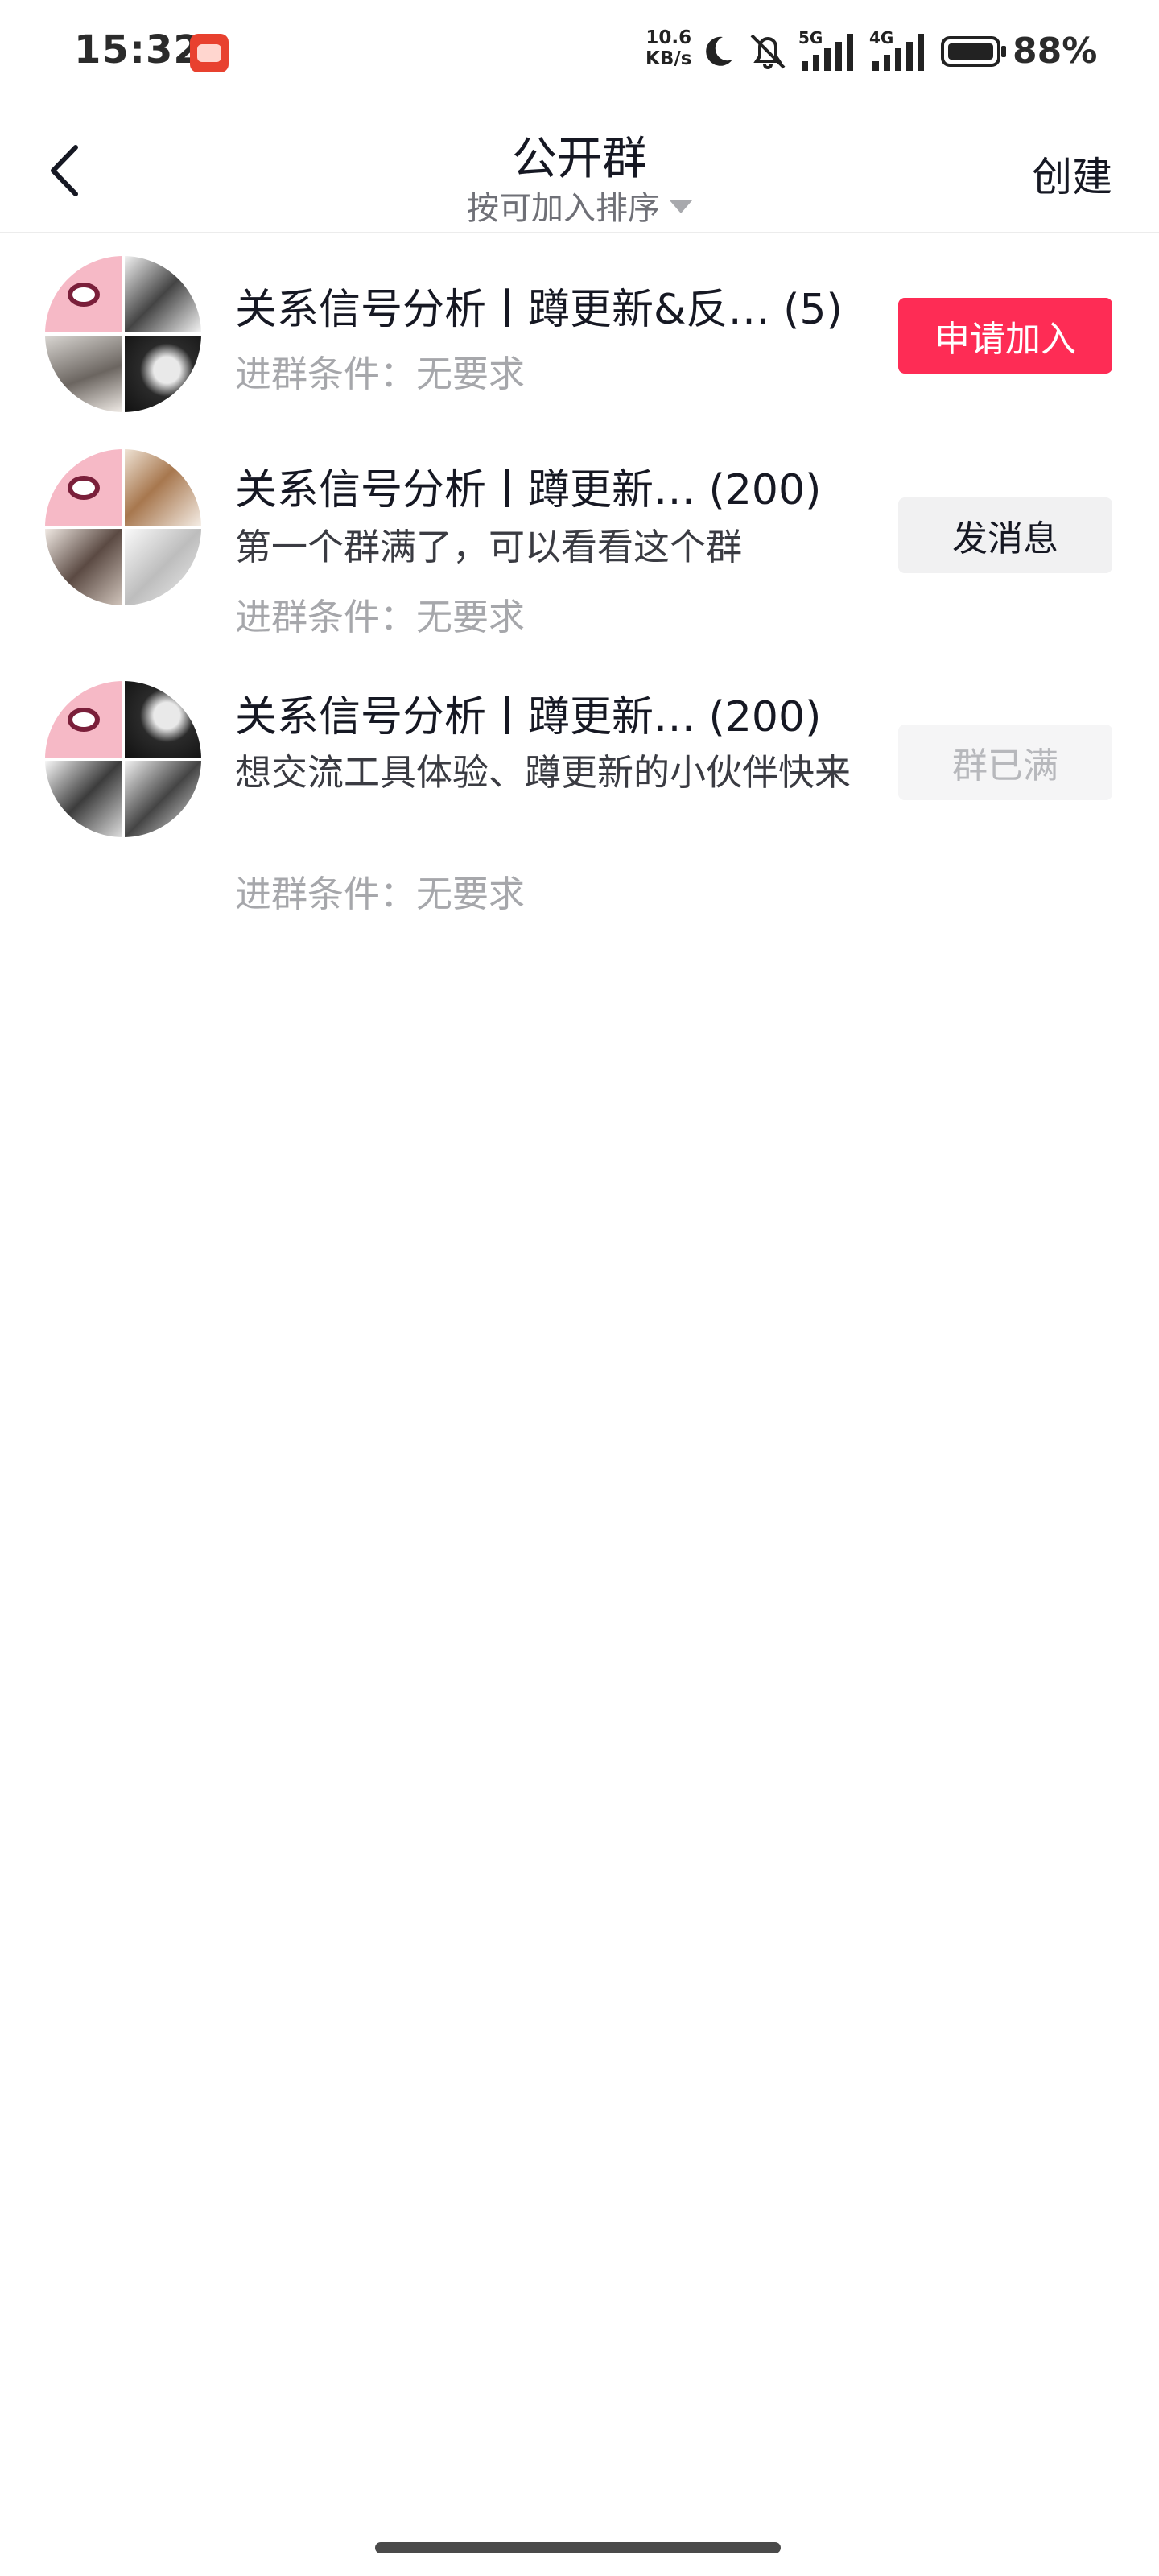  I want to click on nav-bar: 公开群 按可加入排序 创建, so click(579, 169).